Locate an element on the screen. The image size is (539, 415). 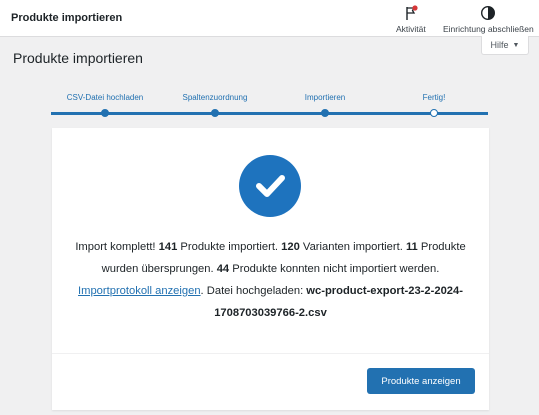
divider is located at coordinates (270, 353).